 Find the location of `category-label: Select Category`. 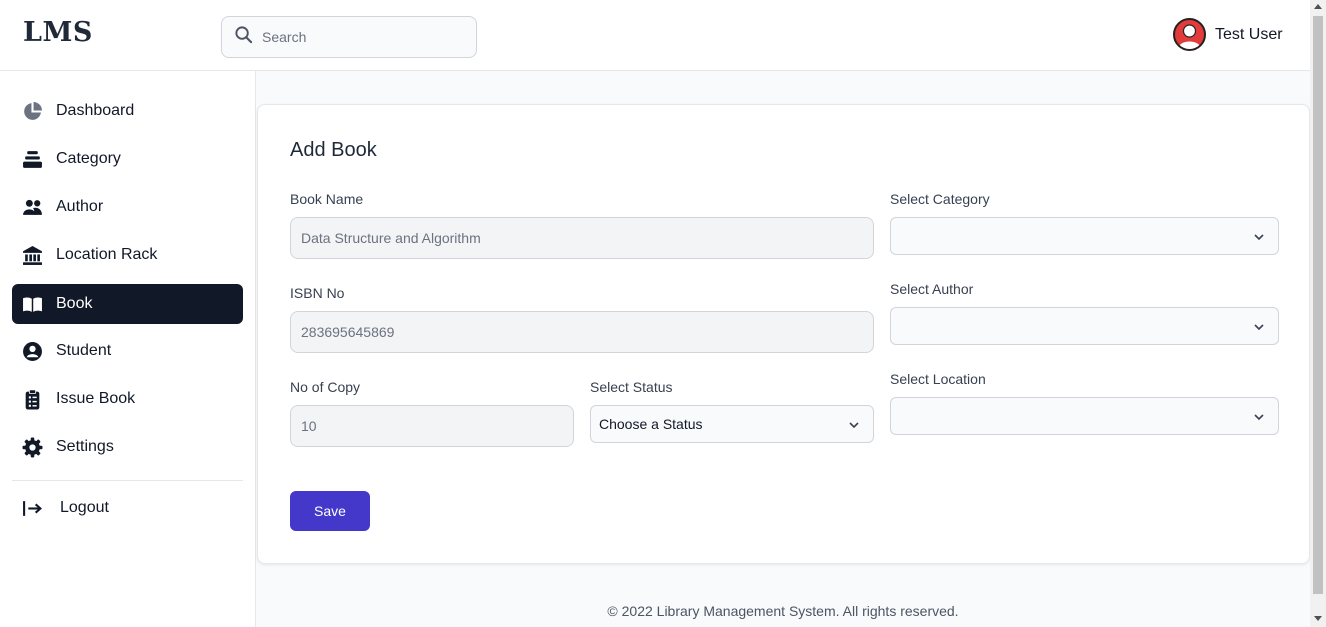

category-label: Select Category is located at coordinates (940, 199).